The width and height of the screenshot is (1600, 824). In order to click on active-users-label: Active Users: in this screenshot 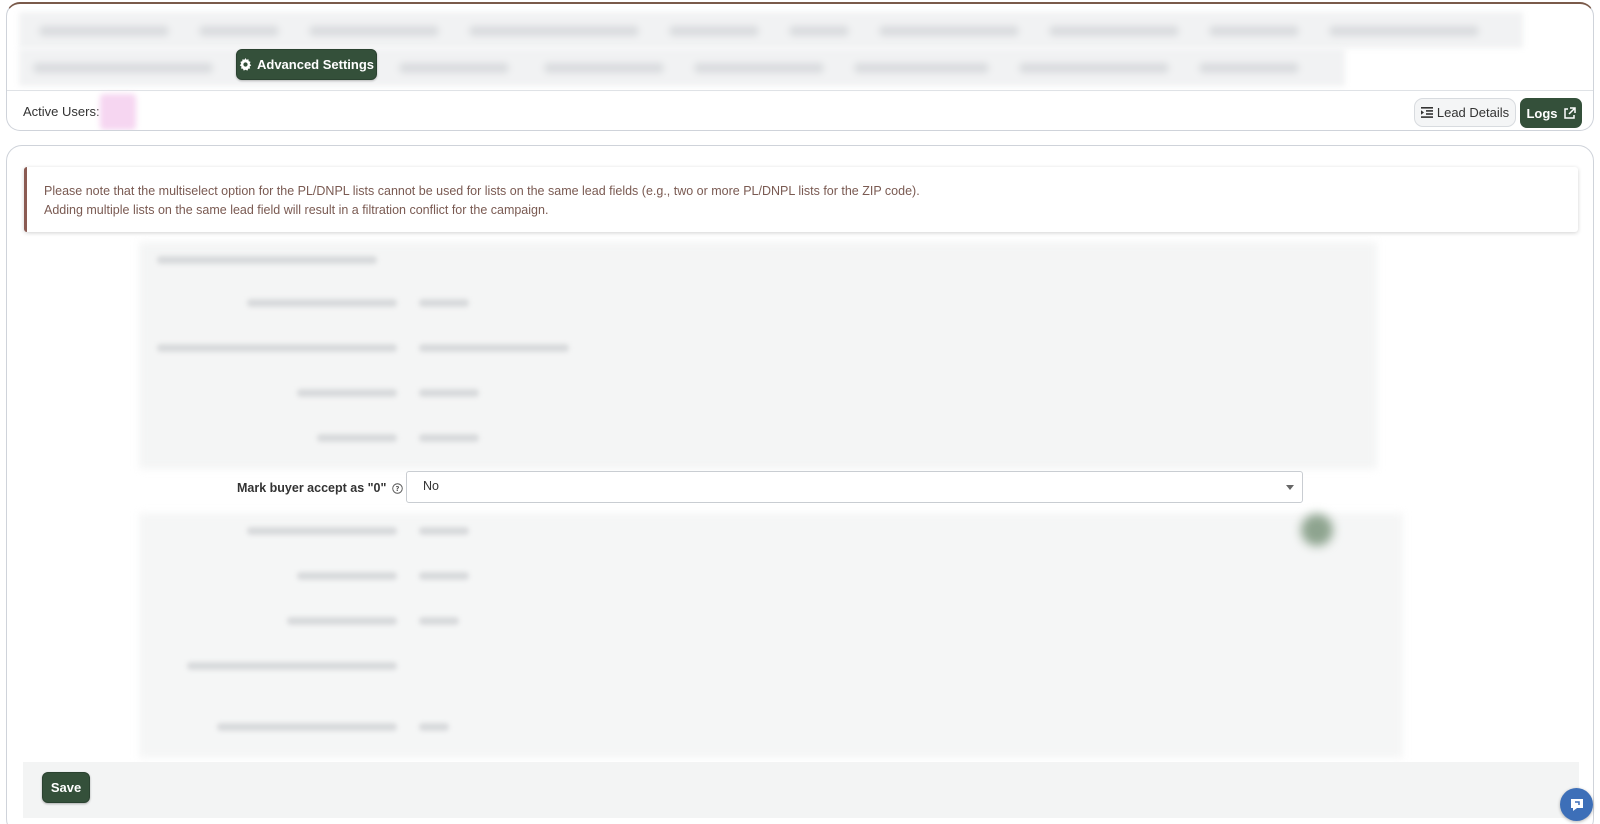, I will do `click(61, 111)`.